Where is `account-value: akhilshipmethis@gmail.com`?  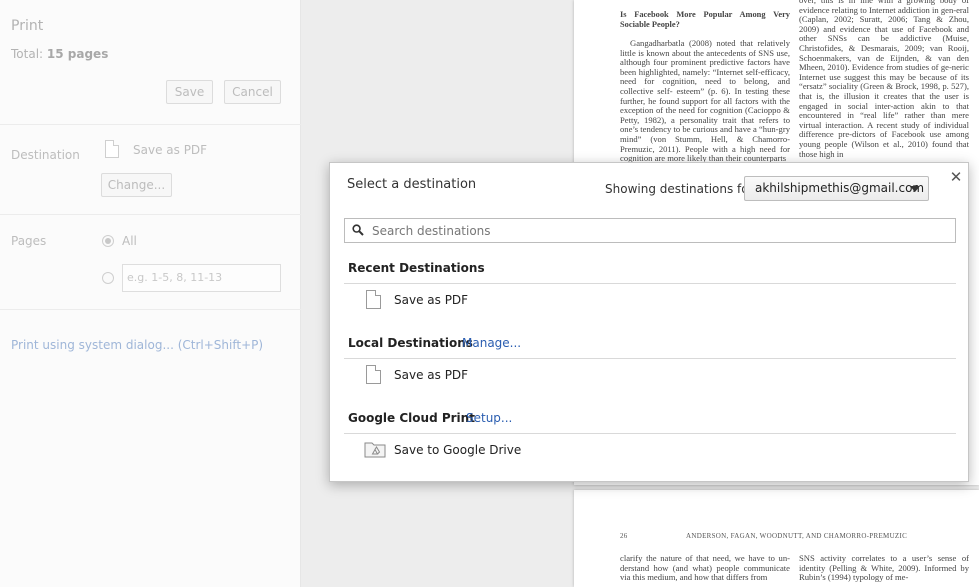
account-value: akhilshipmethis@gmail.com is located at coordinates (840, 188).